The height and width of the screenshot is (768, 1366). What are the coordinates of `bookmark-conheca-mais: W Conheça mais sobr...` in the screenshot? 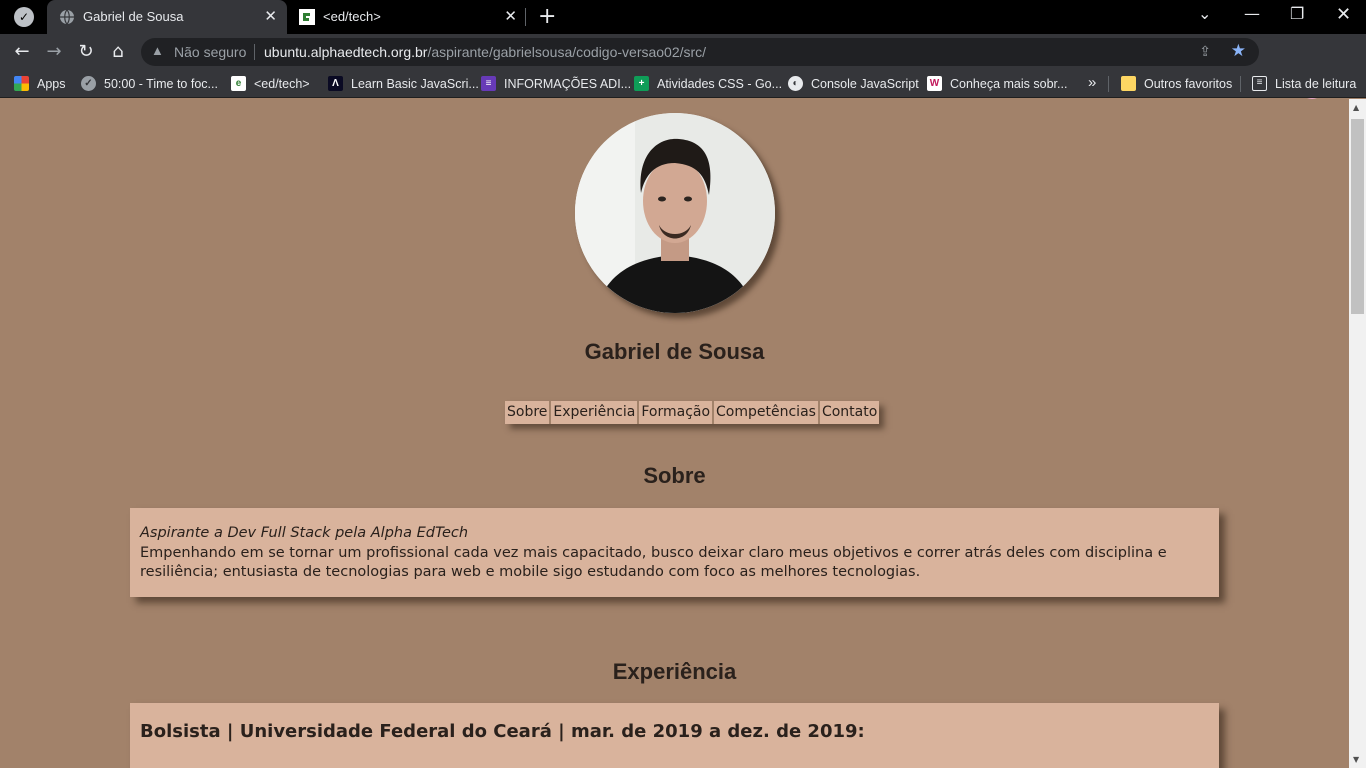 It's located at (997, 83).